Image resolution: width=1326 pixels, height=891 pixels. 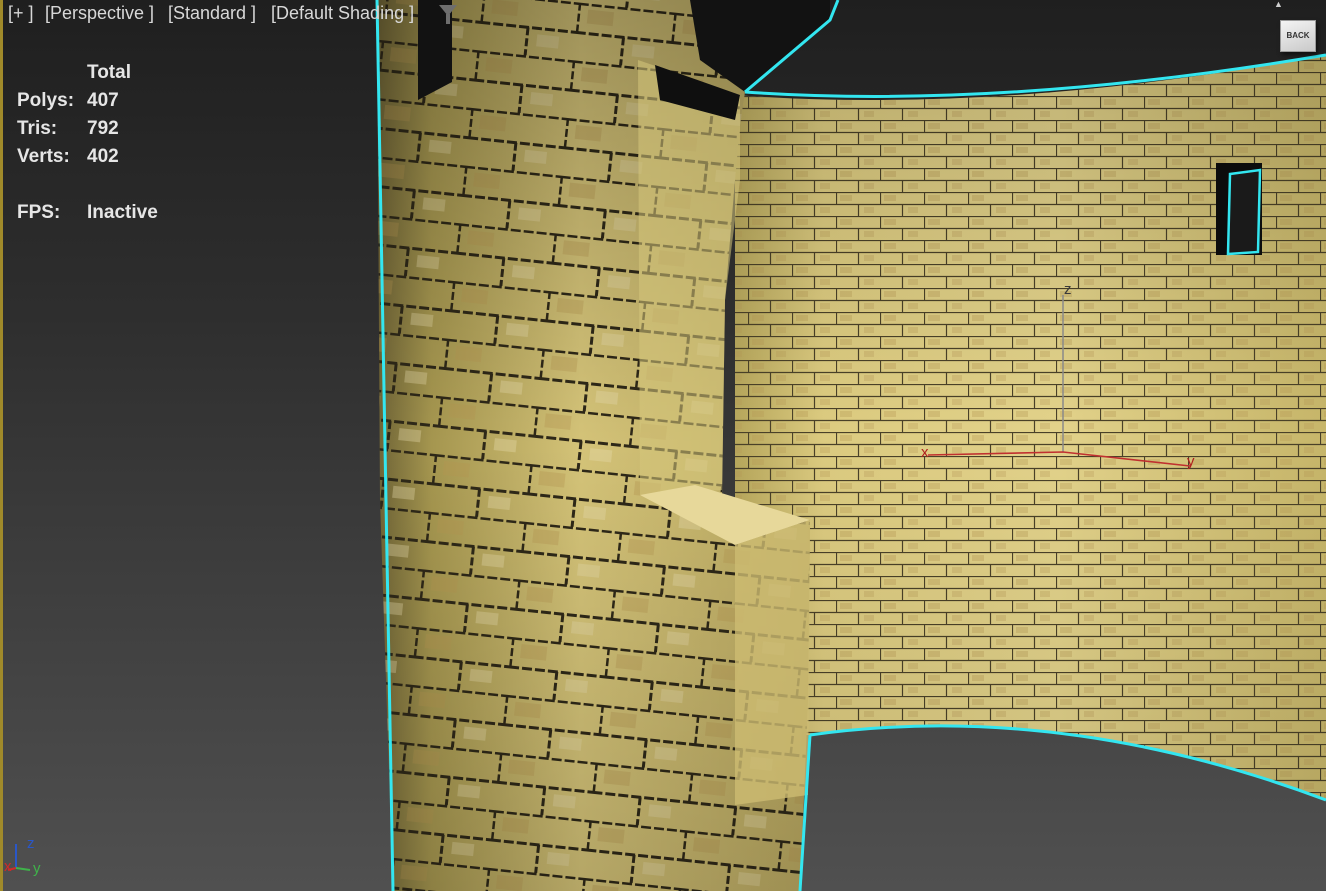 What do you see at coordinates (342, 13) in the screenshot?
I see `viewport-shading-menu: [Default Shading ]` at bounding box center [342, 13].